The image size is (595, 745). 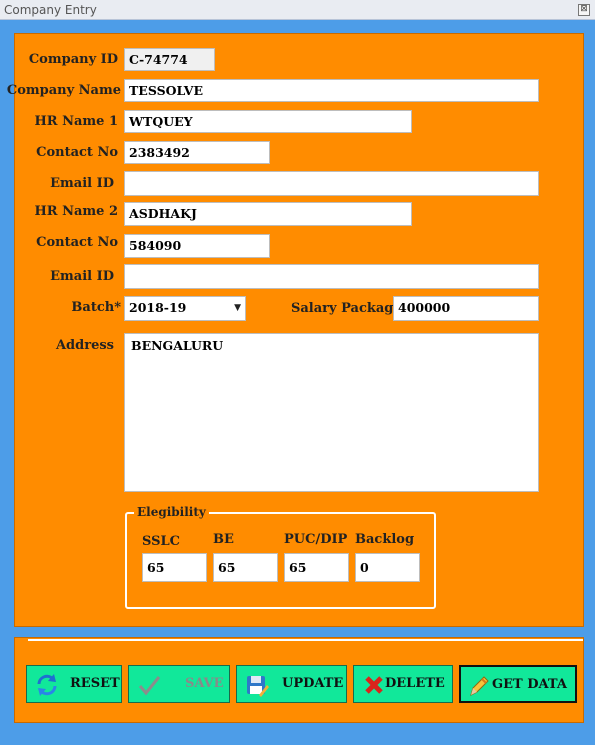 I want to click on save-disk-icon, so click(x=258, y=686).